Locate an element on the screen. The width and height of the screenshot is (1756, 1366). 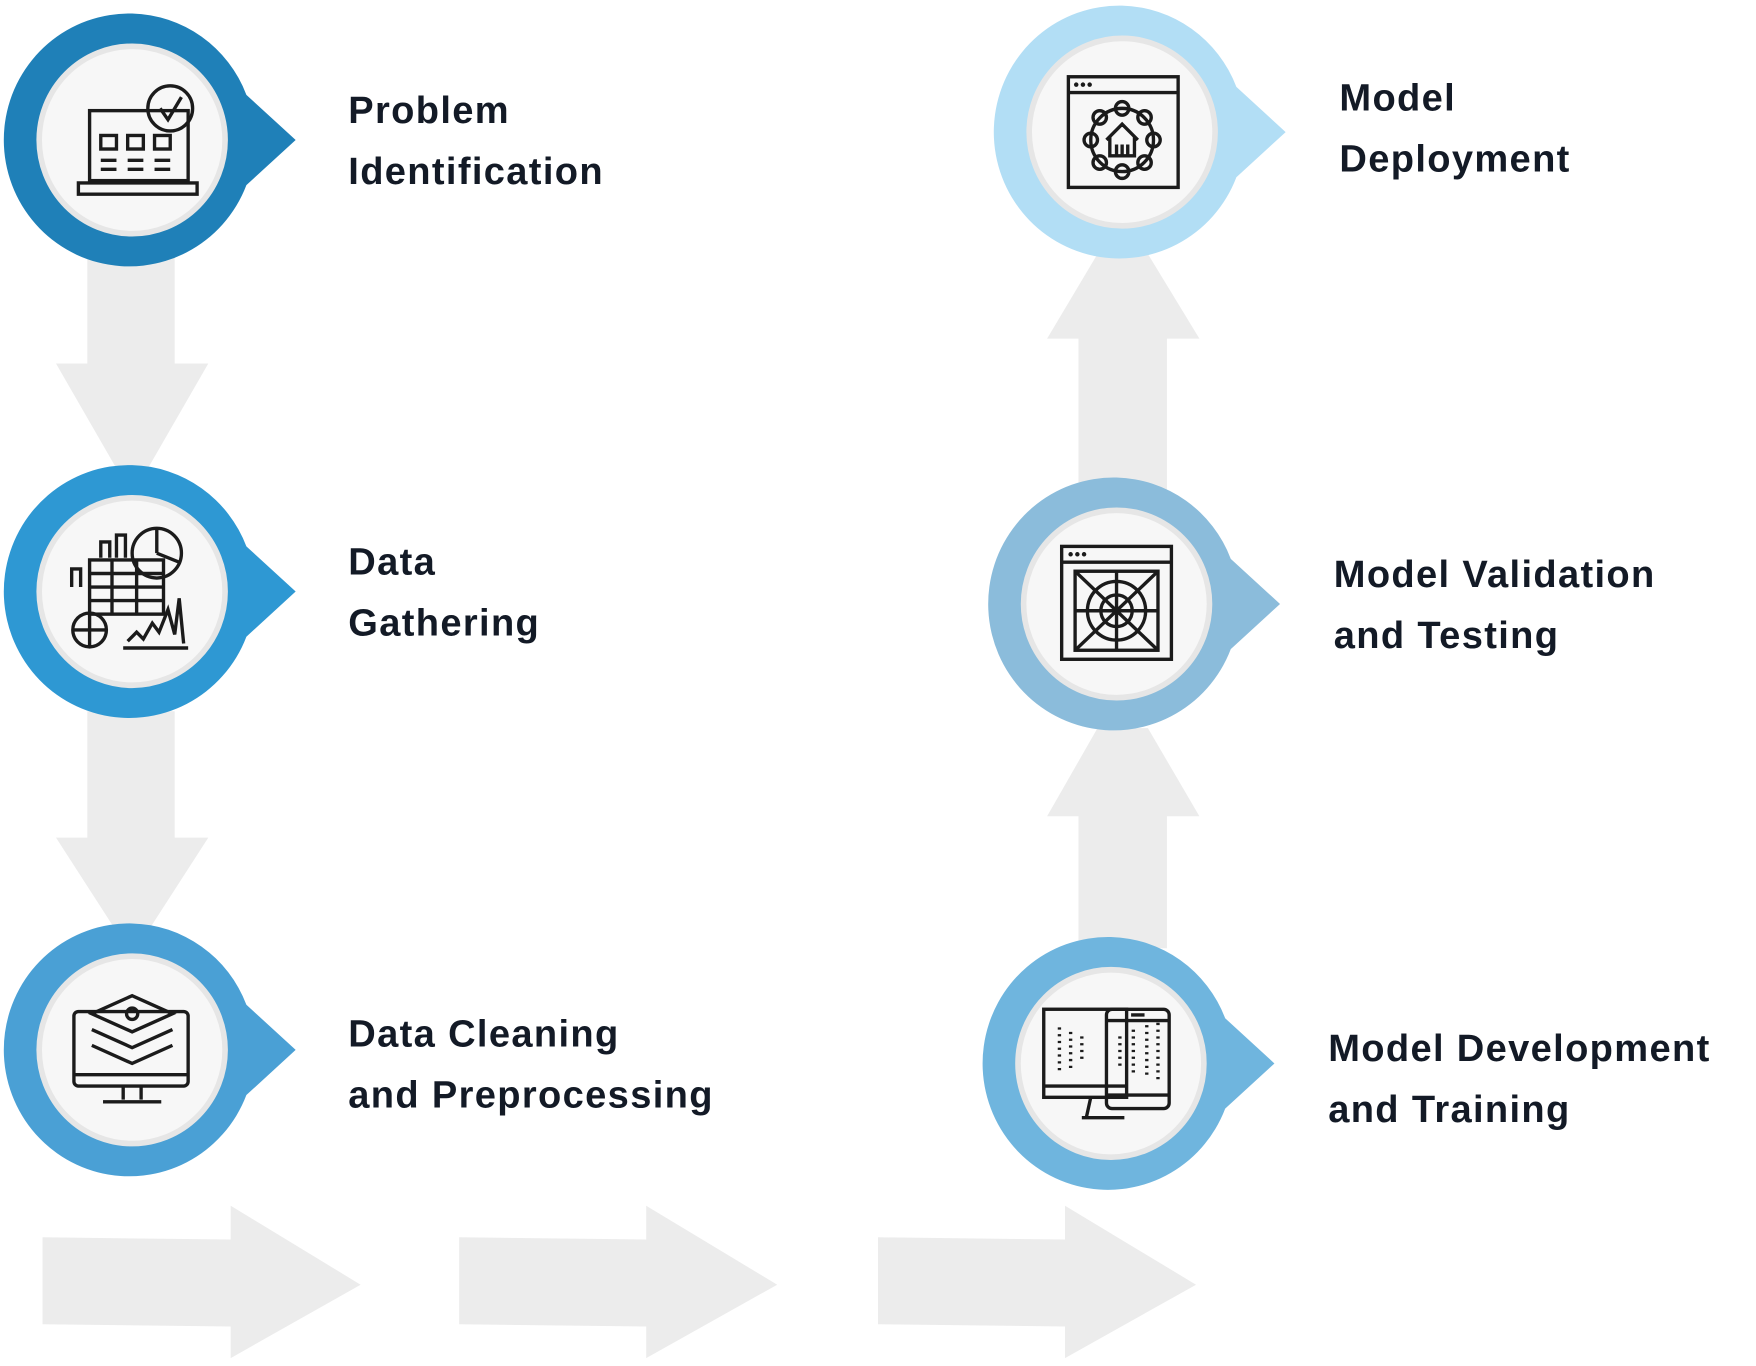
step-title-line2: Gathering is located at coordinates (444, 622).